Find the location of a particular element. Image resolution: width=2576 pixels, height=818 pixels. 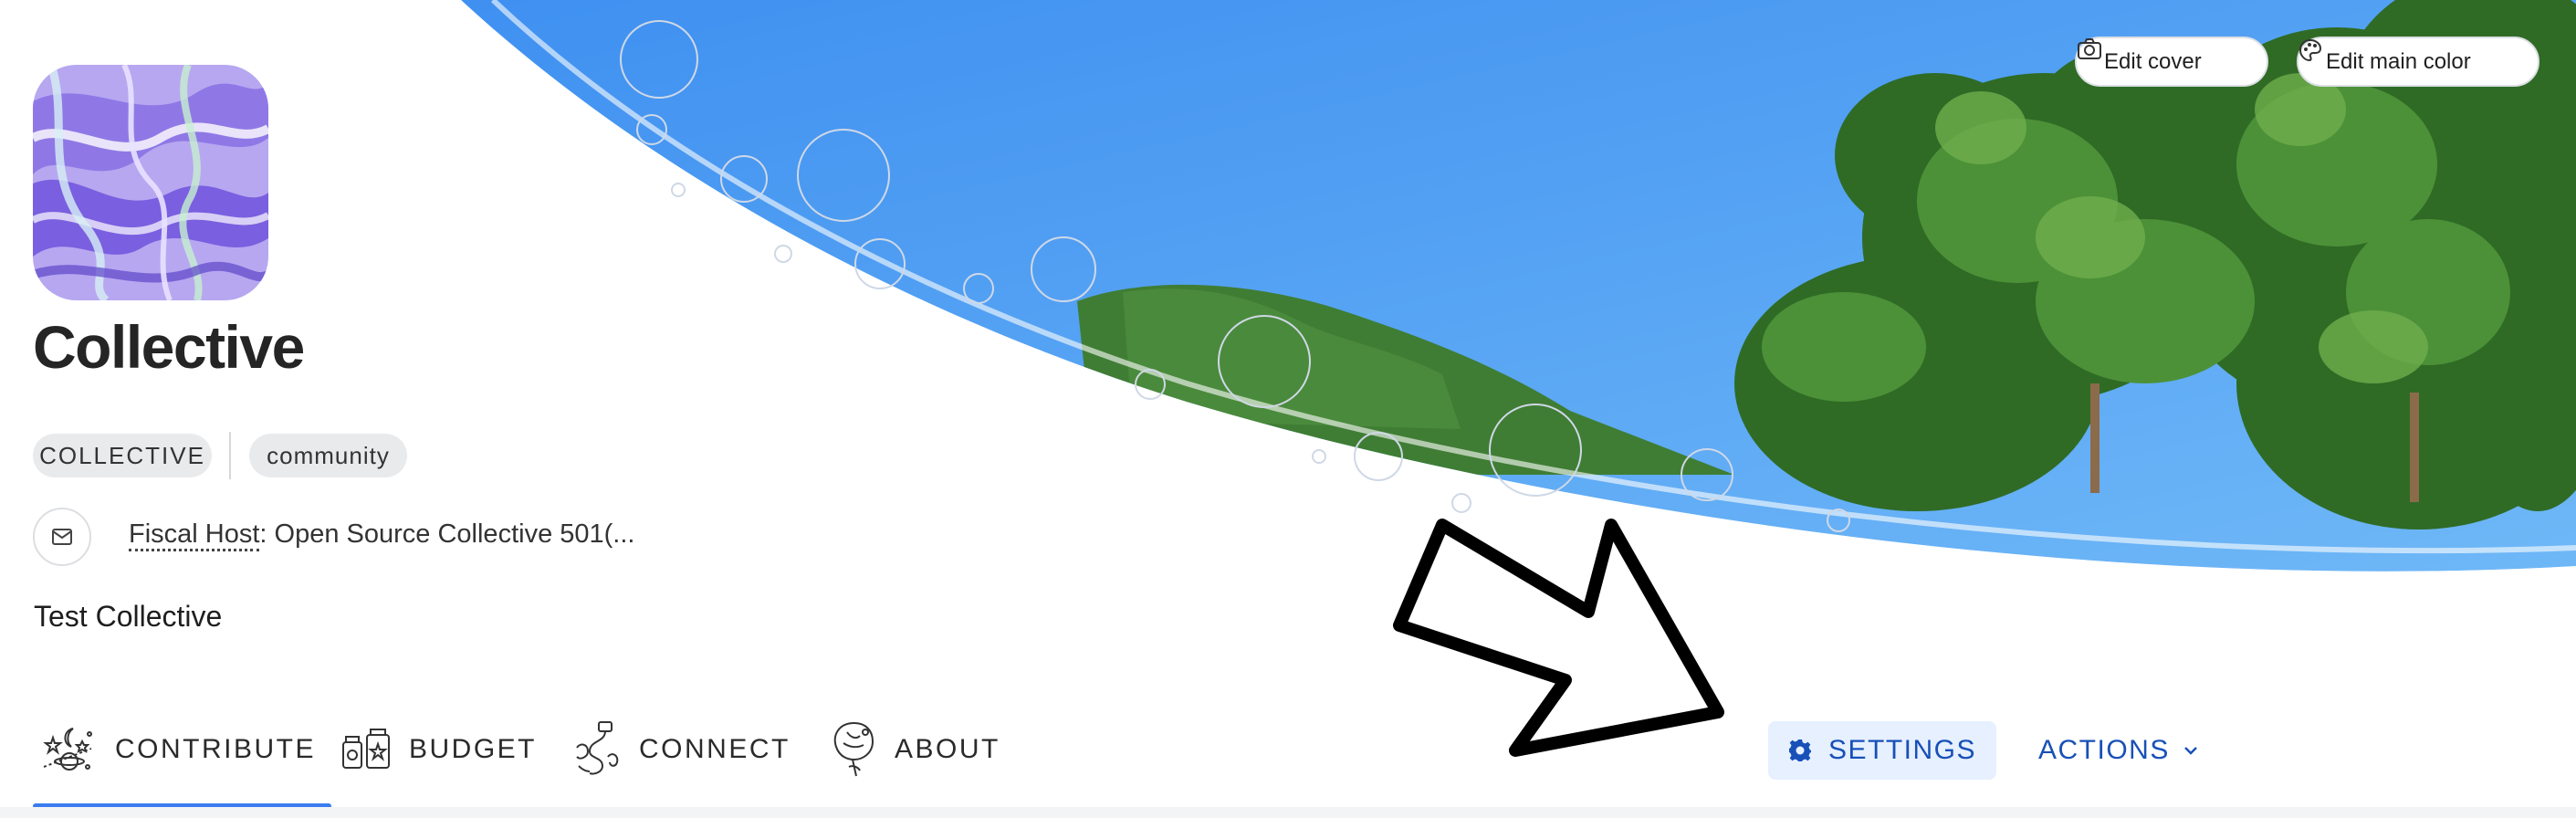

edit-cover-label: Edit cover is located at coordinates (2153, 61).